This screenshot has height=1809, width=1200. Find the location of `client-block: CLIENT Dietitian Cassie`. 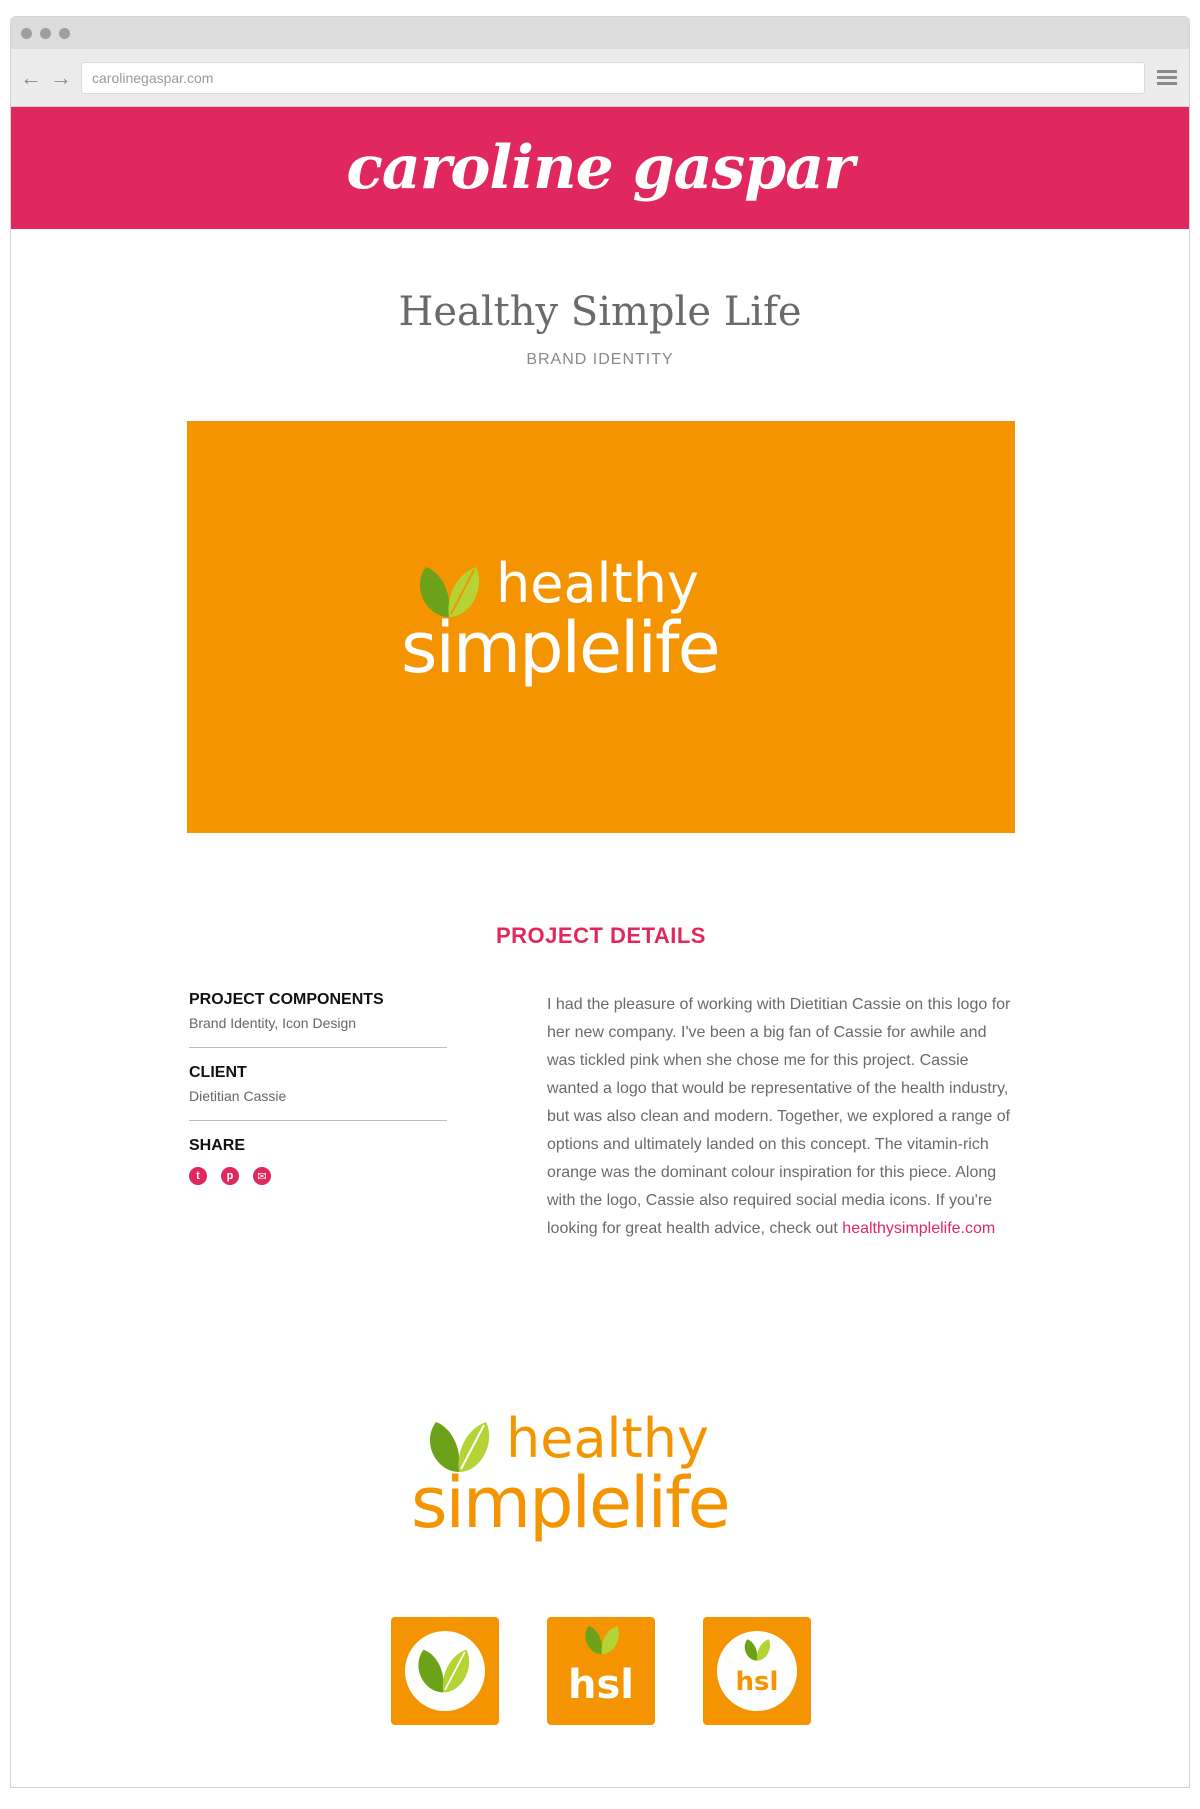

client-block: CLIENT Dietitian Cassie is located at coordinates (318, 1092).